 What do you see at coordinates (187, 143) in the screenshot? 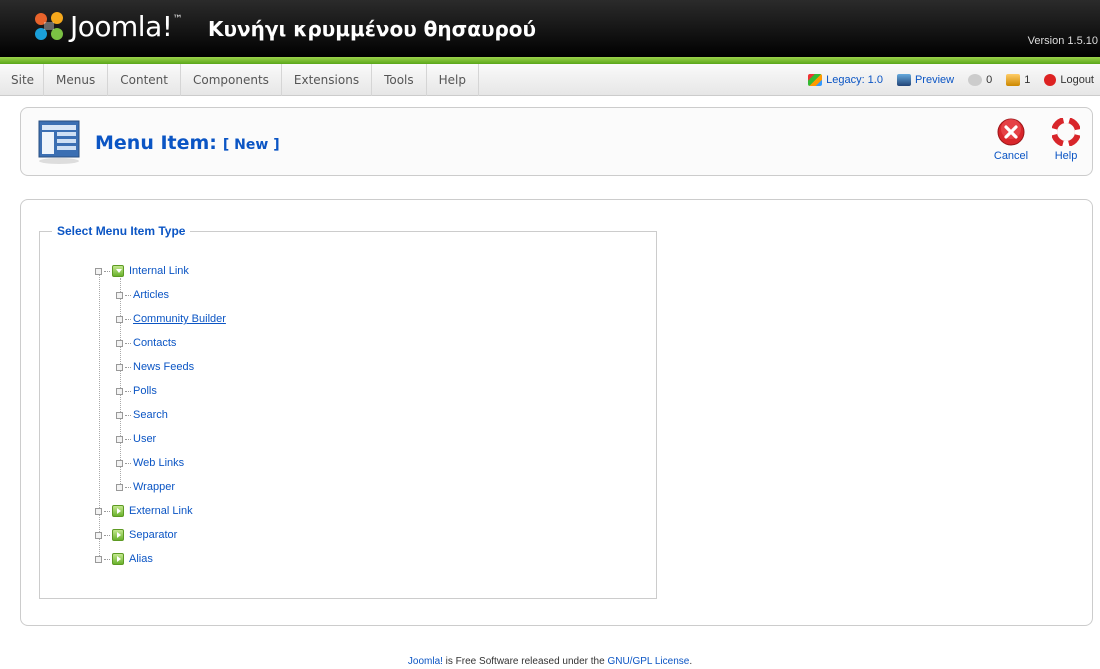
I see `page-title: Menu Item:[ New ]` at bounding box center [187, 143].